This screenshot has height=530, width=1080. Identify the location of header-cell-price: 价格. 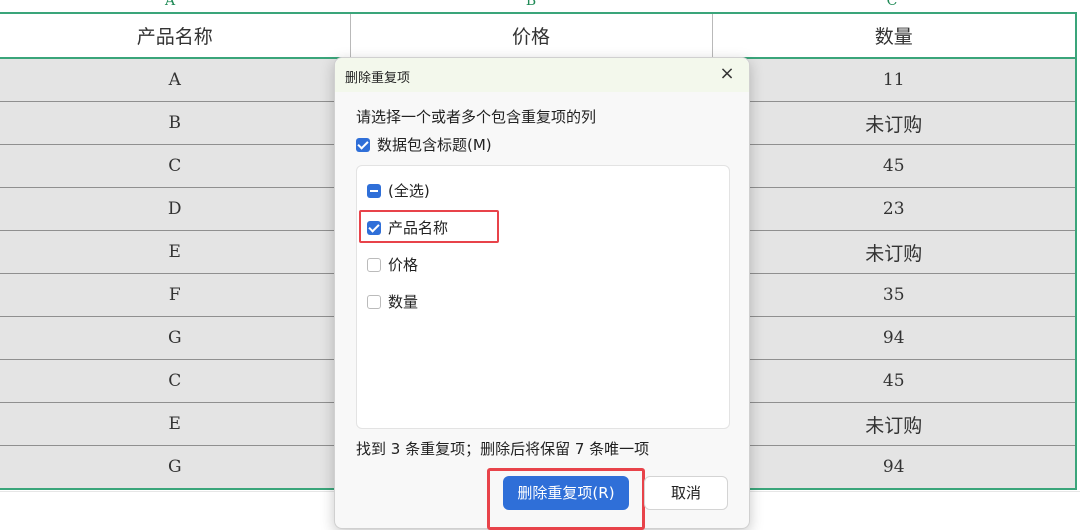
(531, 35).